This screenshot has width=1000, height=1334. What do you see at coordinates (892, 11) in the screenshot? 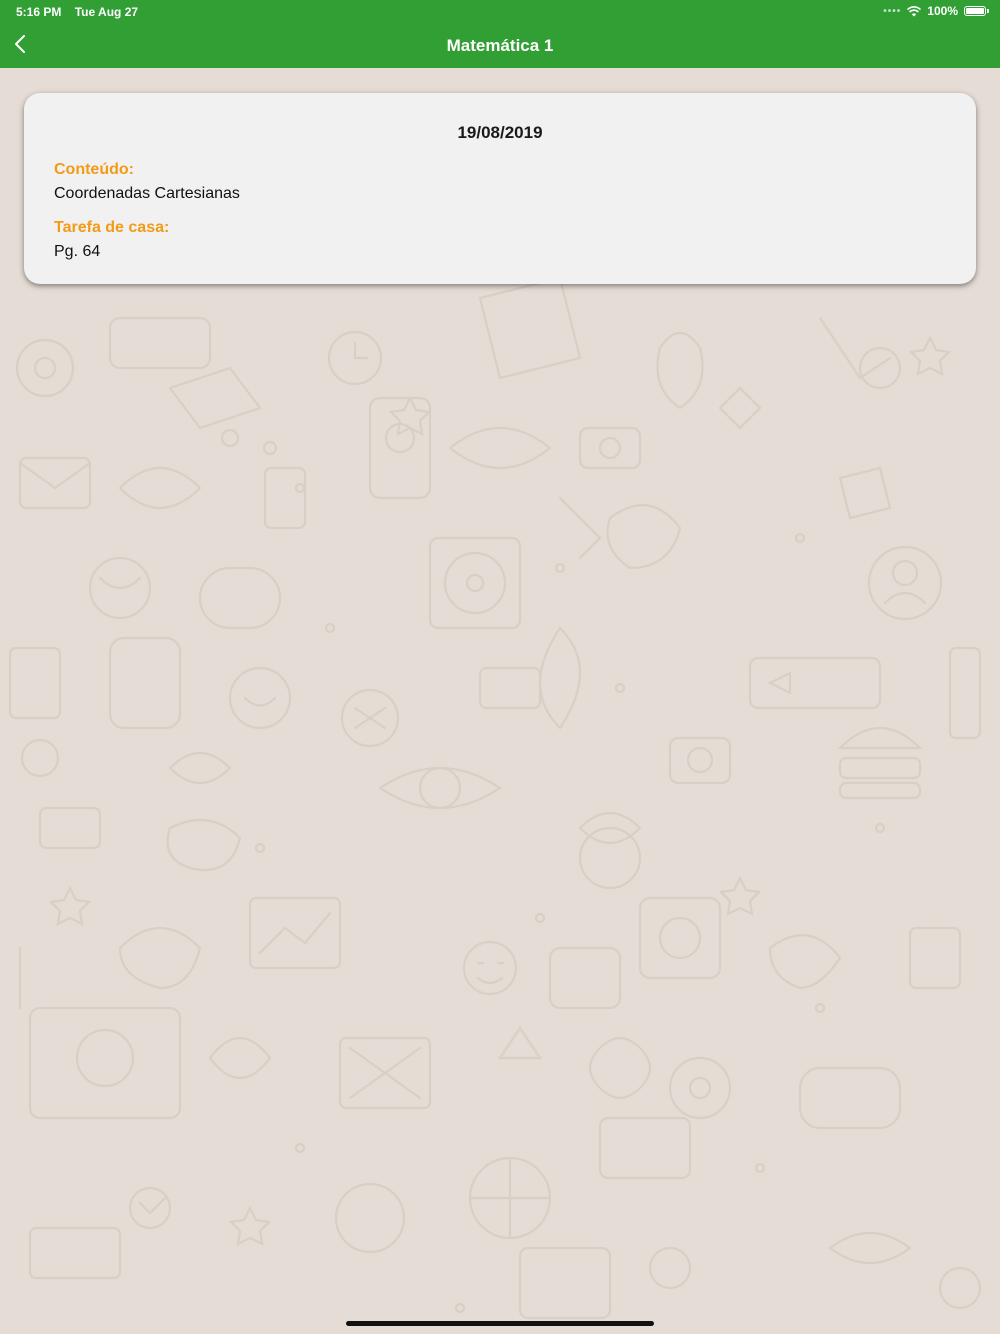
I see `signal-dots-icon: ••••` at bounding box center [892, 11].